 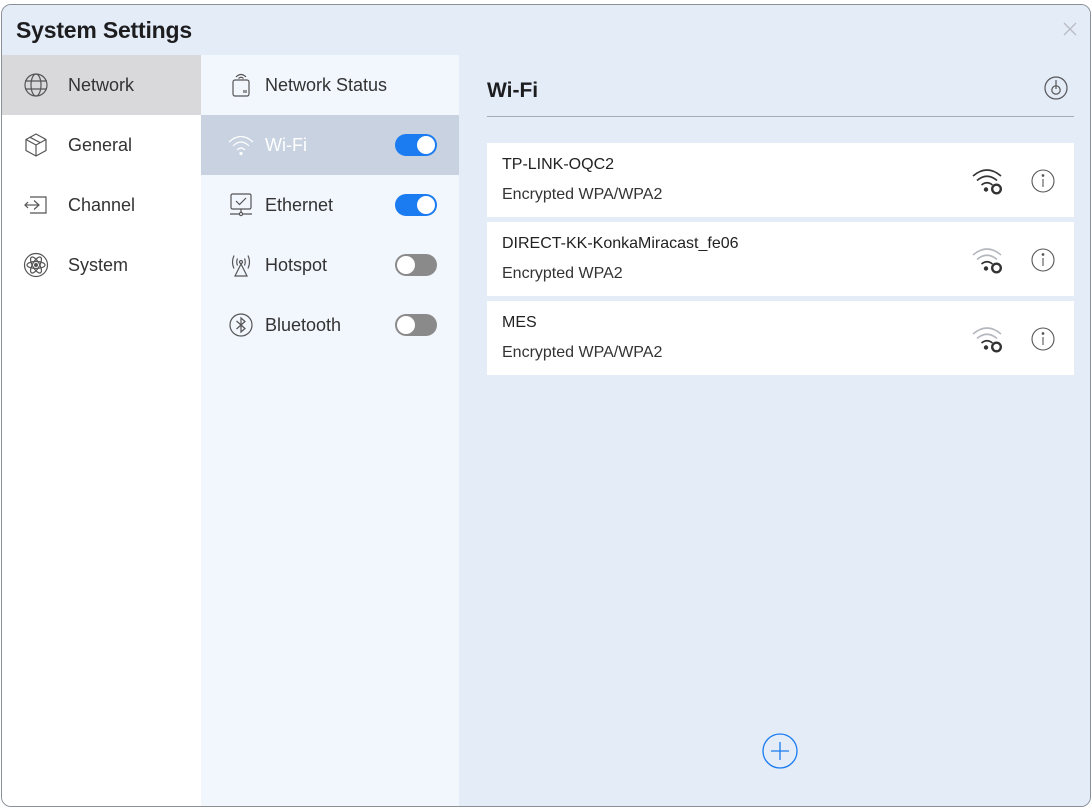 I want to click on globe-icon, so click(x=36, y=85).